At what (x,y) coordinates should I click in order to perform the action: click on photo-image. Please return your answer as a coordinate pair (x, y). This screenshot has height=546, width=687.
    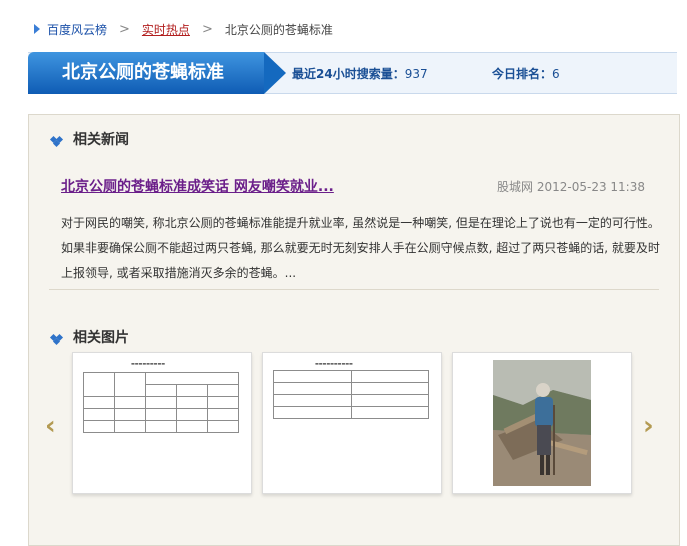
    Looking at the image, I should click on (542, 423).